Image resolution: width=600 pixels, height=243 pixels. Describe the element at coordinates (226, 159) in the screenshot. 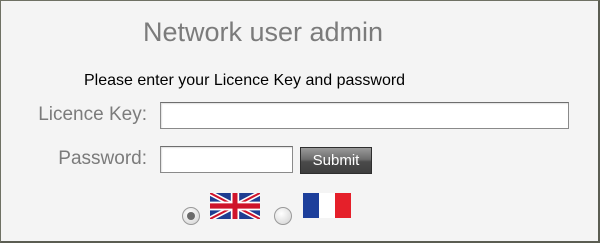

I see `password-input` at that location.